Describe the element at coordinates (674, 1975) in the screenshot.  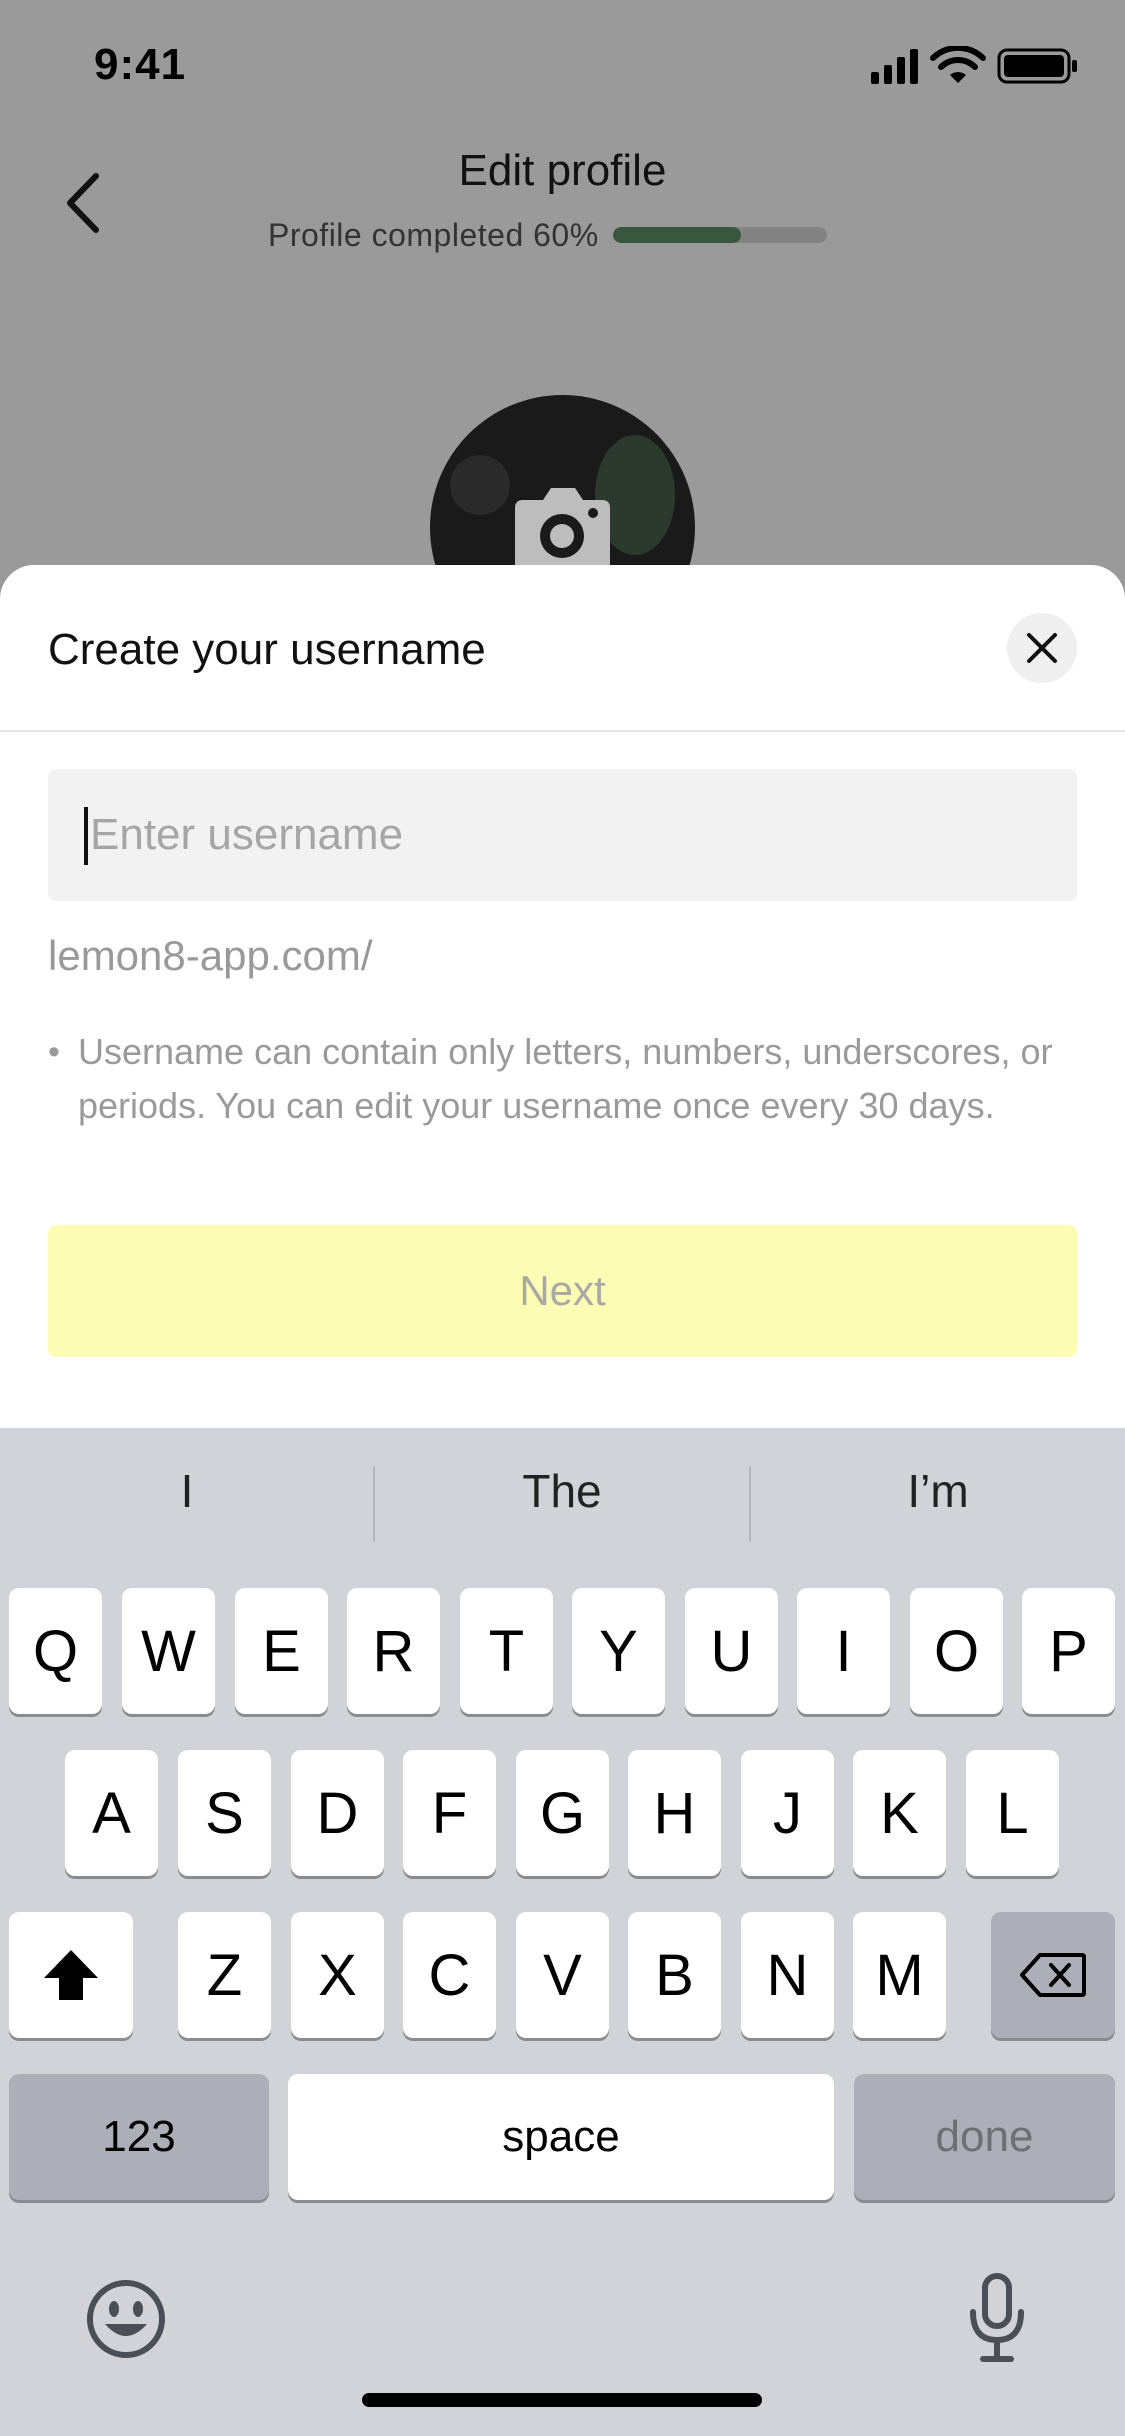
I see `key-b: B` at that location.